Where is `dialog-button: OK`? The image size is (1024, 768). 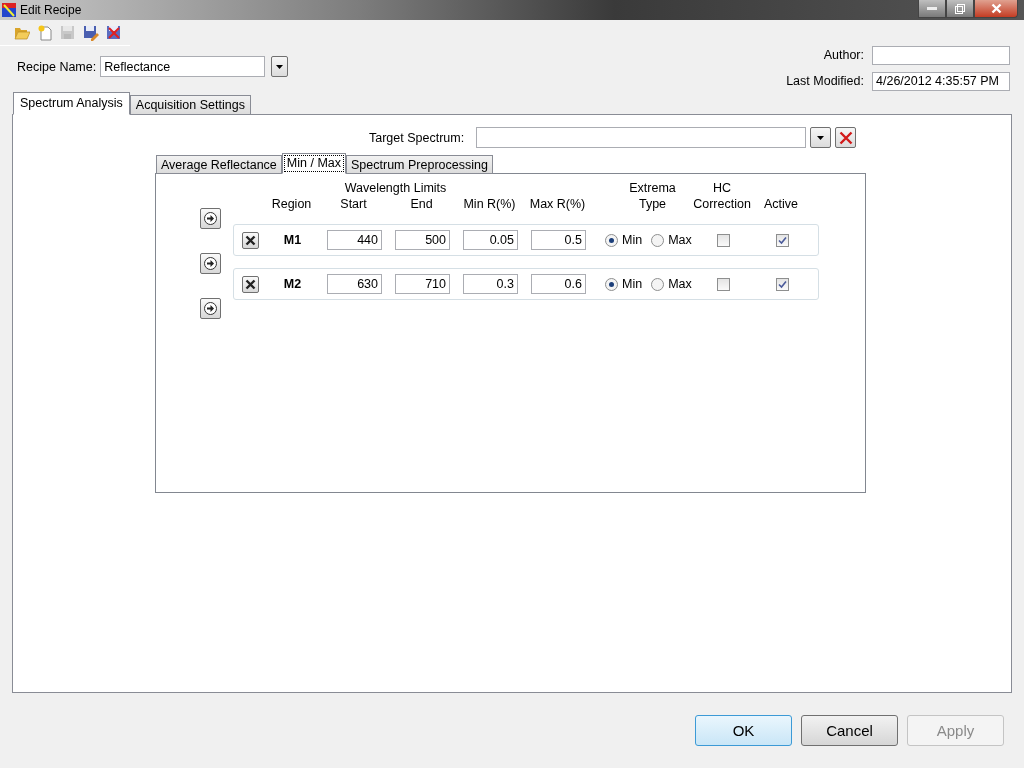
dialog-button: OK is located at coordinates (743, 730).